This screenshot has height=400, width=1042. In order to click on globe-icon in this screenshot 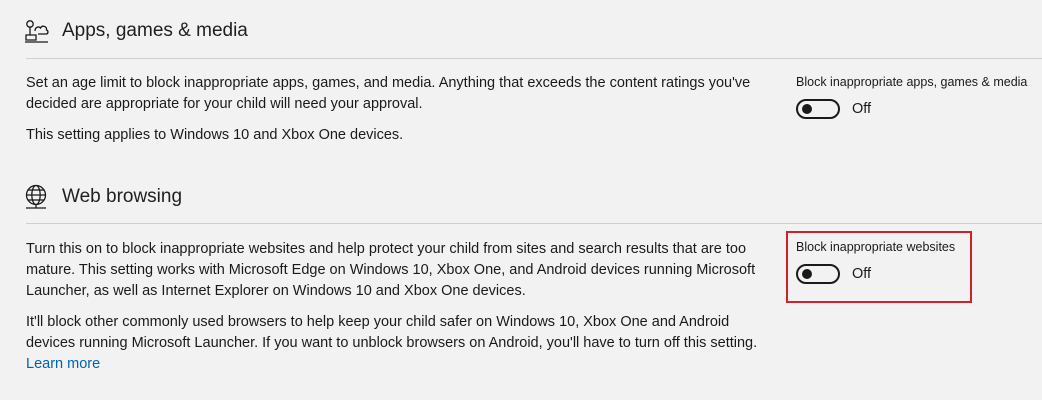, I will do `click(37, 197)`.